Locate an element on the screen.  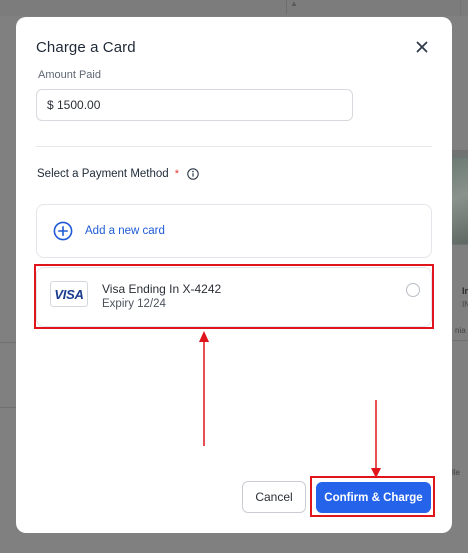
payment-method-header: Select a Payment Method * is located at coordinates (118, 174).